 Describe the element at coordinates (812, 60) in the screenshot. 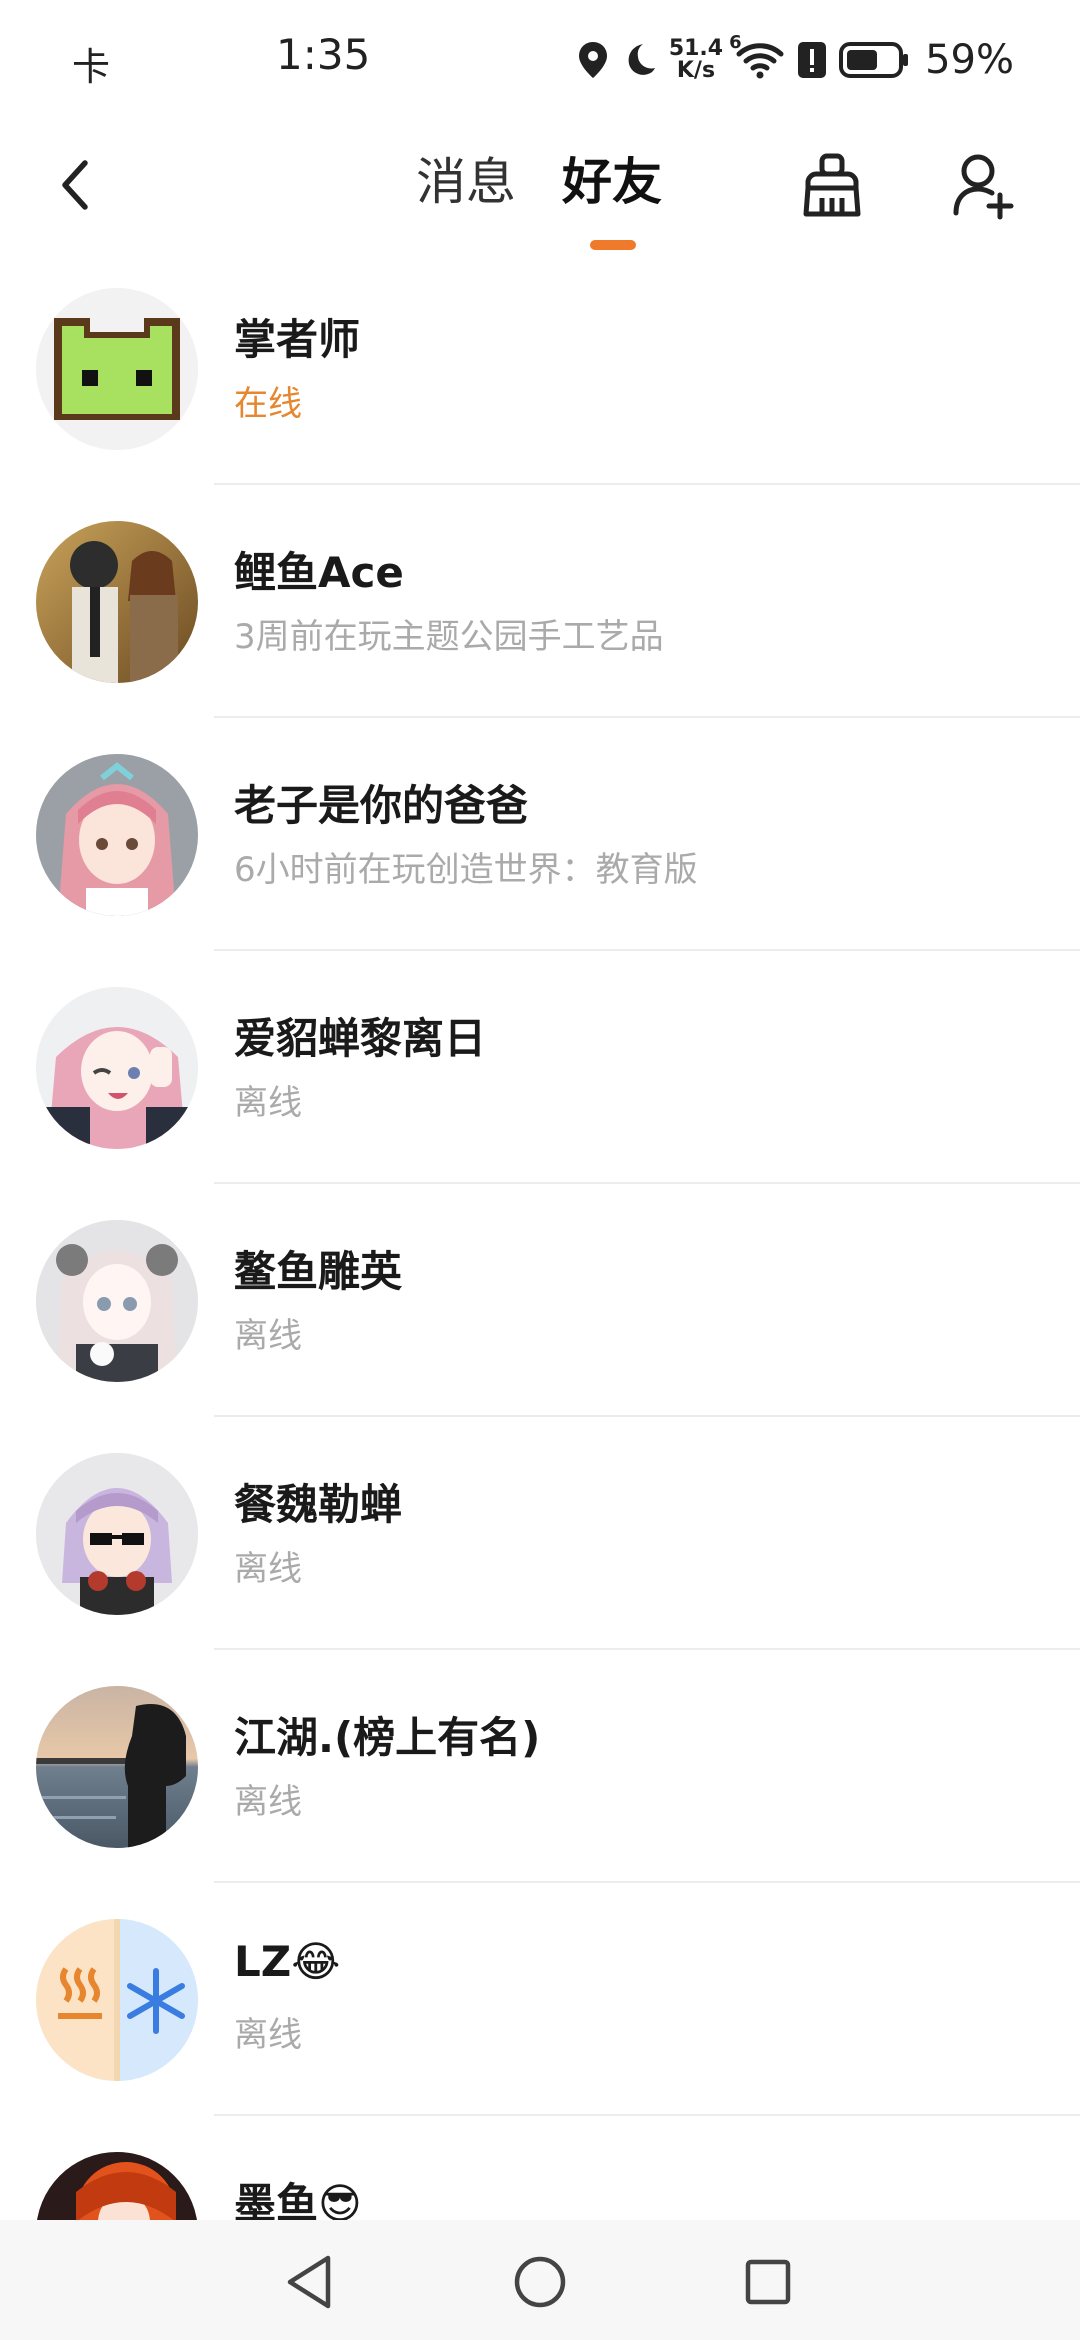

I see `alert-icon` at that location.